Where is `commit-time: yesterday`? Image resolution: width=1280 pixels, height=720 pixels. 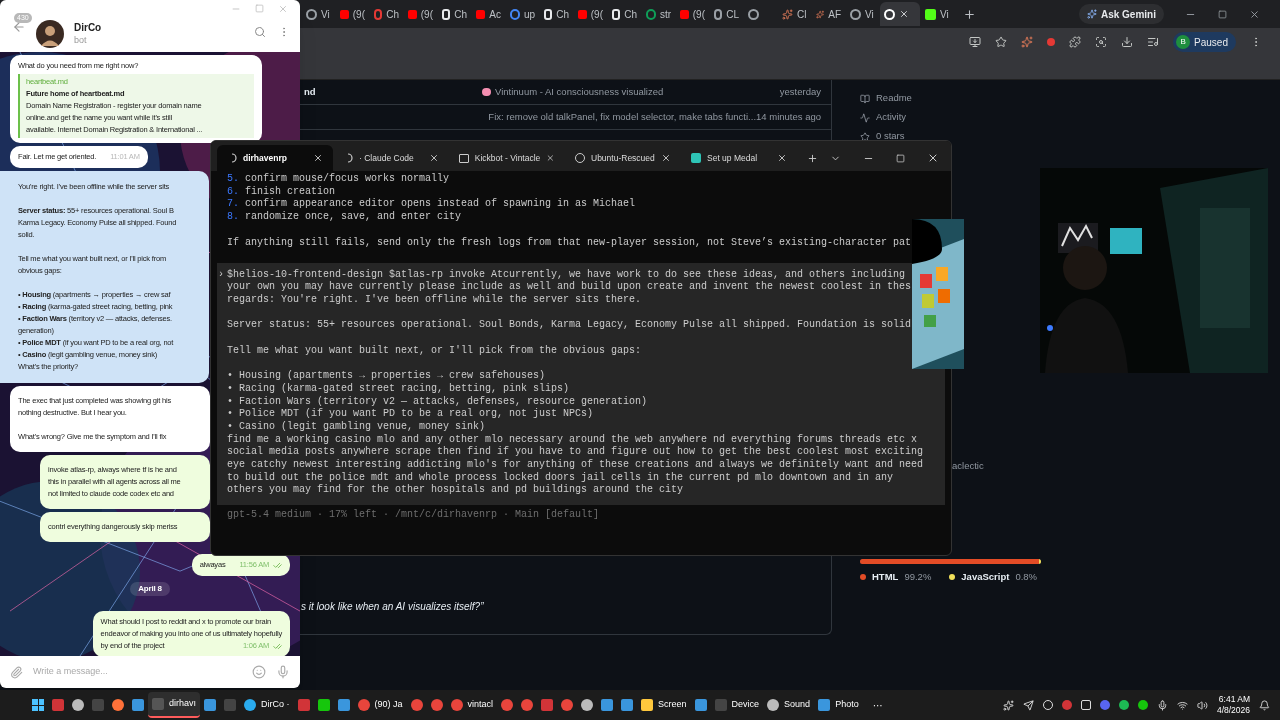 commit-time: yesterday is located at coordinates (800, 91).